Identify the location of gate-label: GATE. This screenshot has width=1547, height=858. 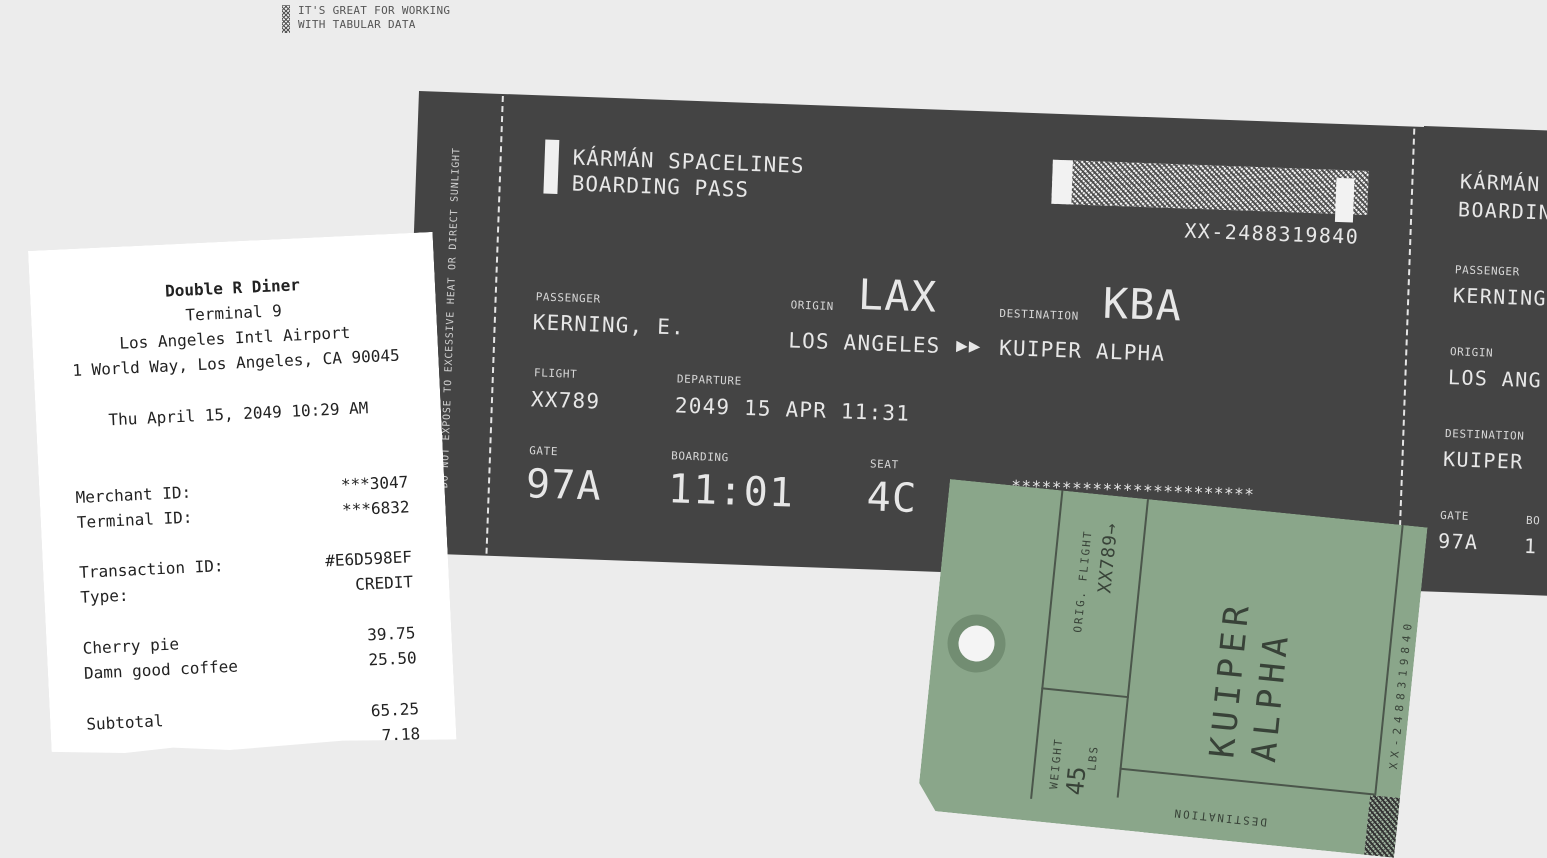
(543, 451).